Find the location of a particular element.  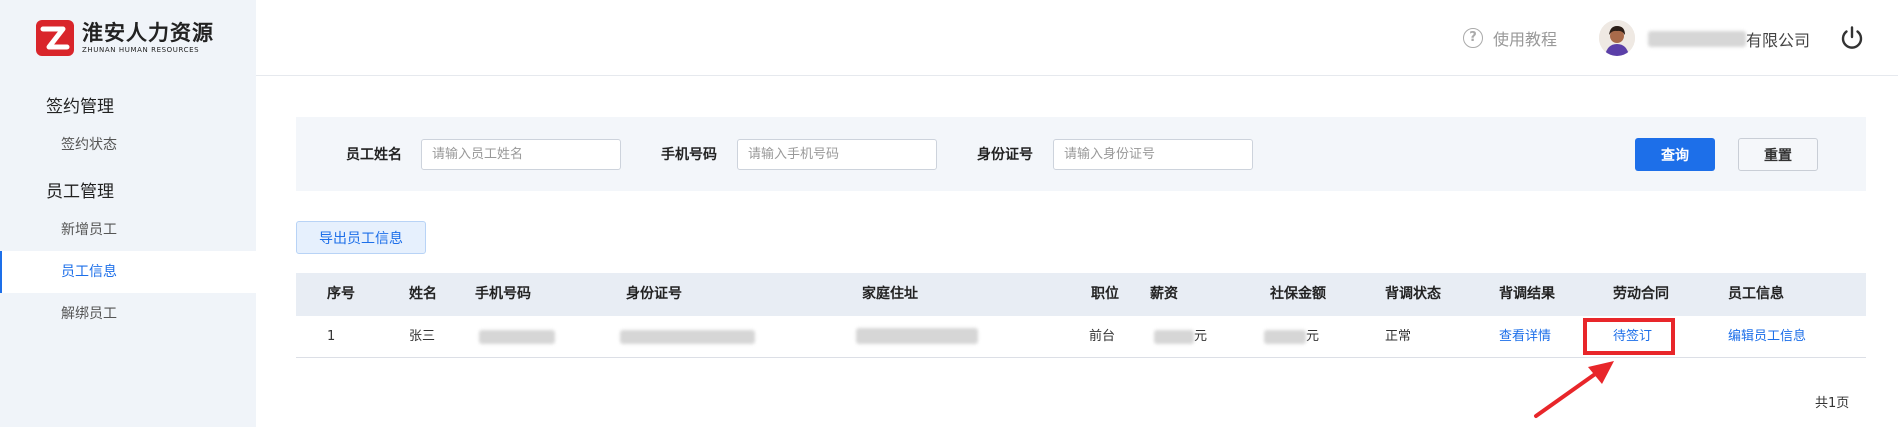

sidebar-item-label: 员工信息 is located at coordinates (89, 272).